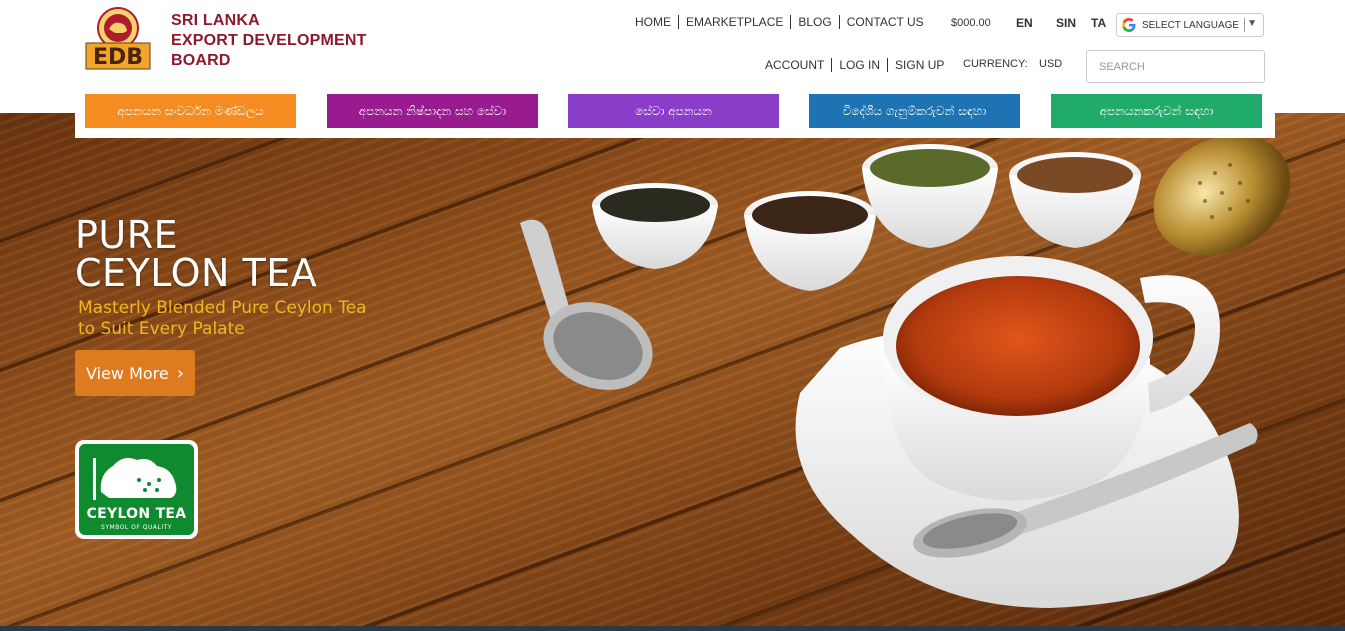  What do you see at coordinates (1050, 64) in the screenshot?
I see `currency-selector: USD` at bounding box center [1050, 64].